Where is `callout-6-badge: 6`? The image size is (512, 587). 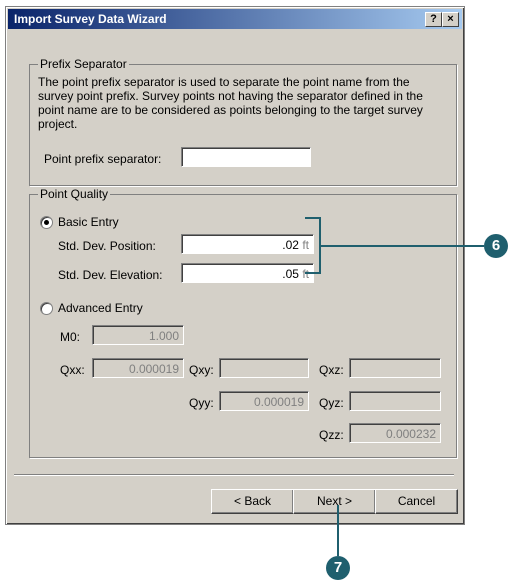
callout-6-badge: 6 is located at coordinates (496, 246).